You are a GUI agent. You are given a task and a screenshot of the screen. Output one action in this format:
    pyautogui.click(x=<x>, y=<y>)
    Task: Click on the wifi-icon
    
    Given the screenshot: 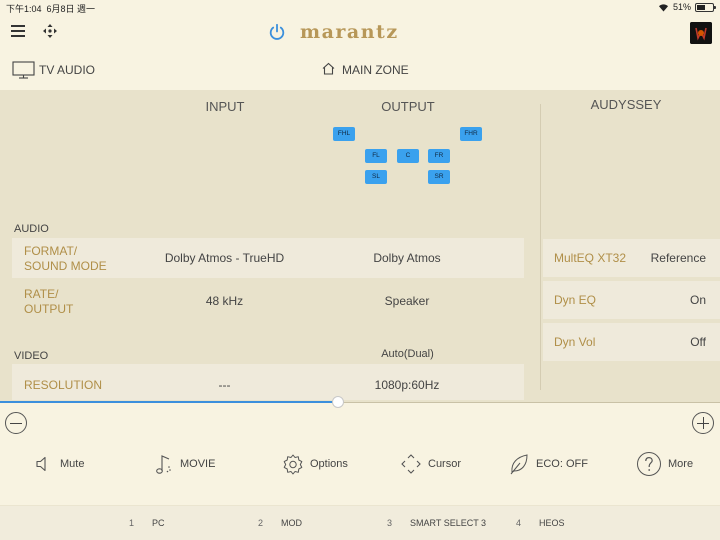 What is the action you would take?
    pyautogui.click(x=663, y=7)
    